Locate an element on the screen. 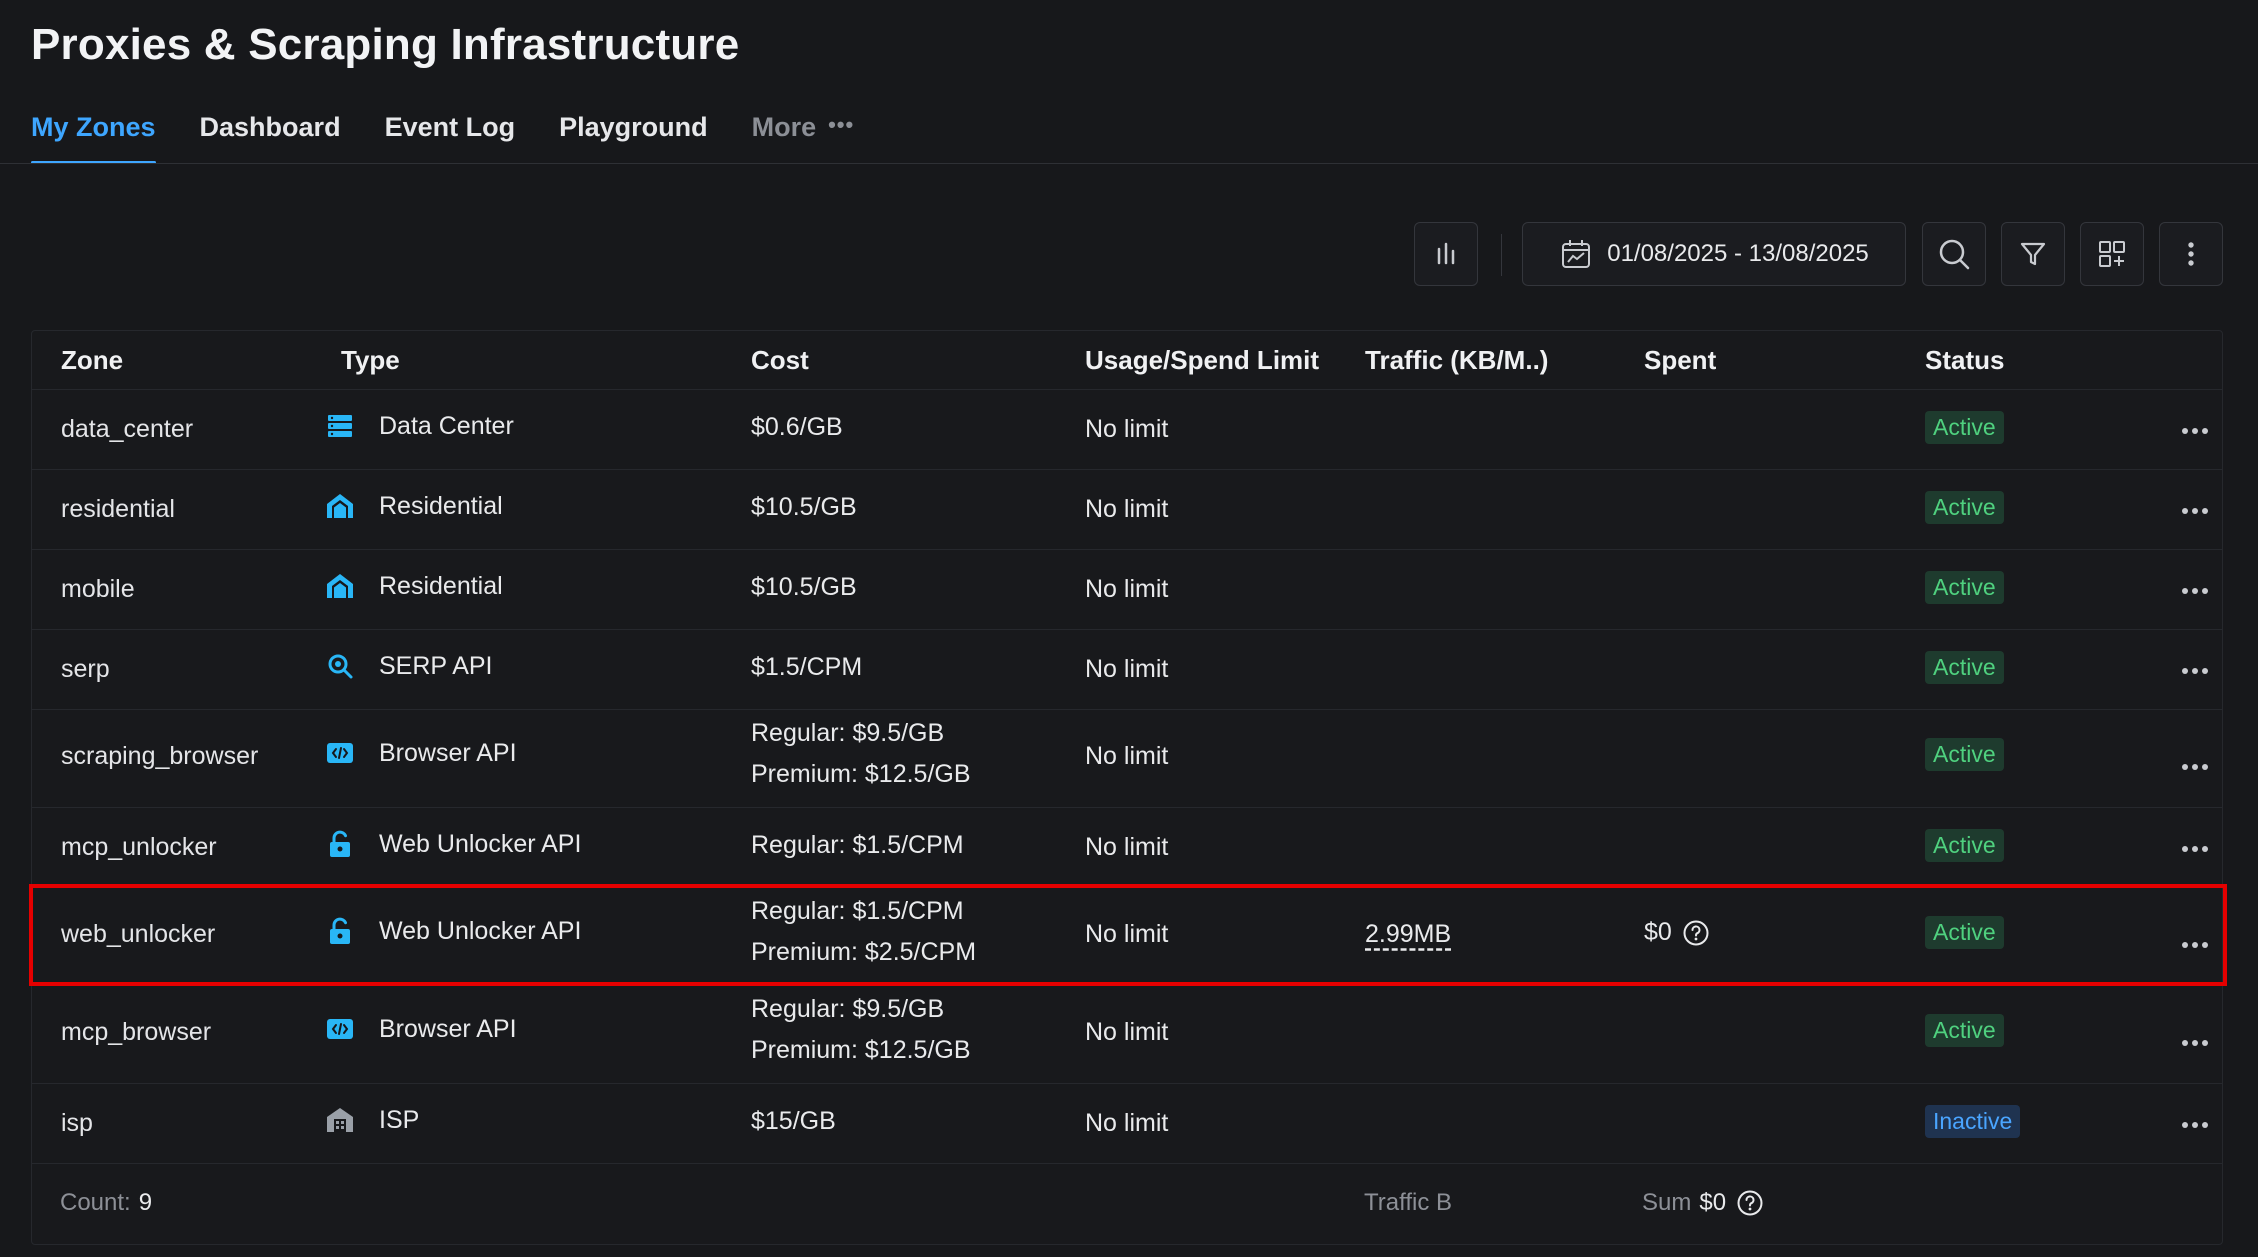 Image resolution: width=2258 pixels, height=1257 pixels. building-icon is located at coordinates (340, 1120).